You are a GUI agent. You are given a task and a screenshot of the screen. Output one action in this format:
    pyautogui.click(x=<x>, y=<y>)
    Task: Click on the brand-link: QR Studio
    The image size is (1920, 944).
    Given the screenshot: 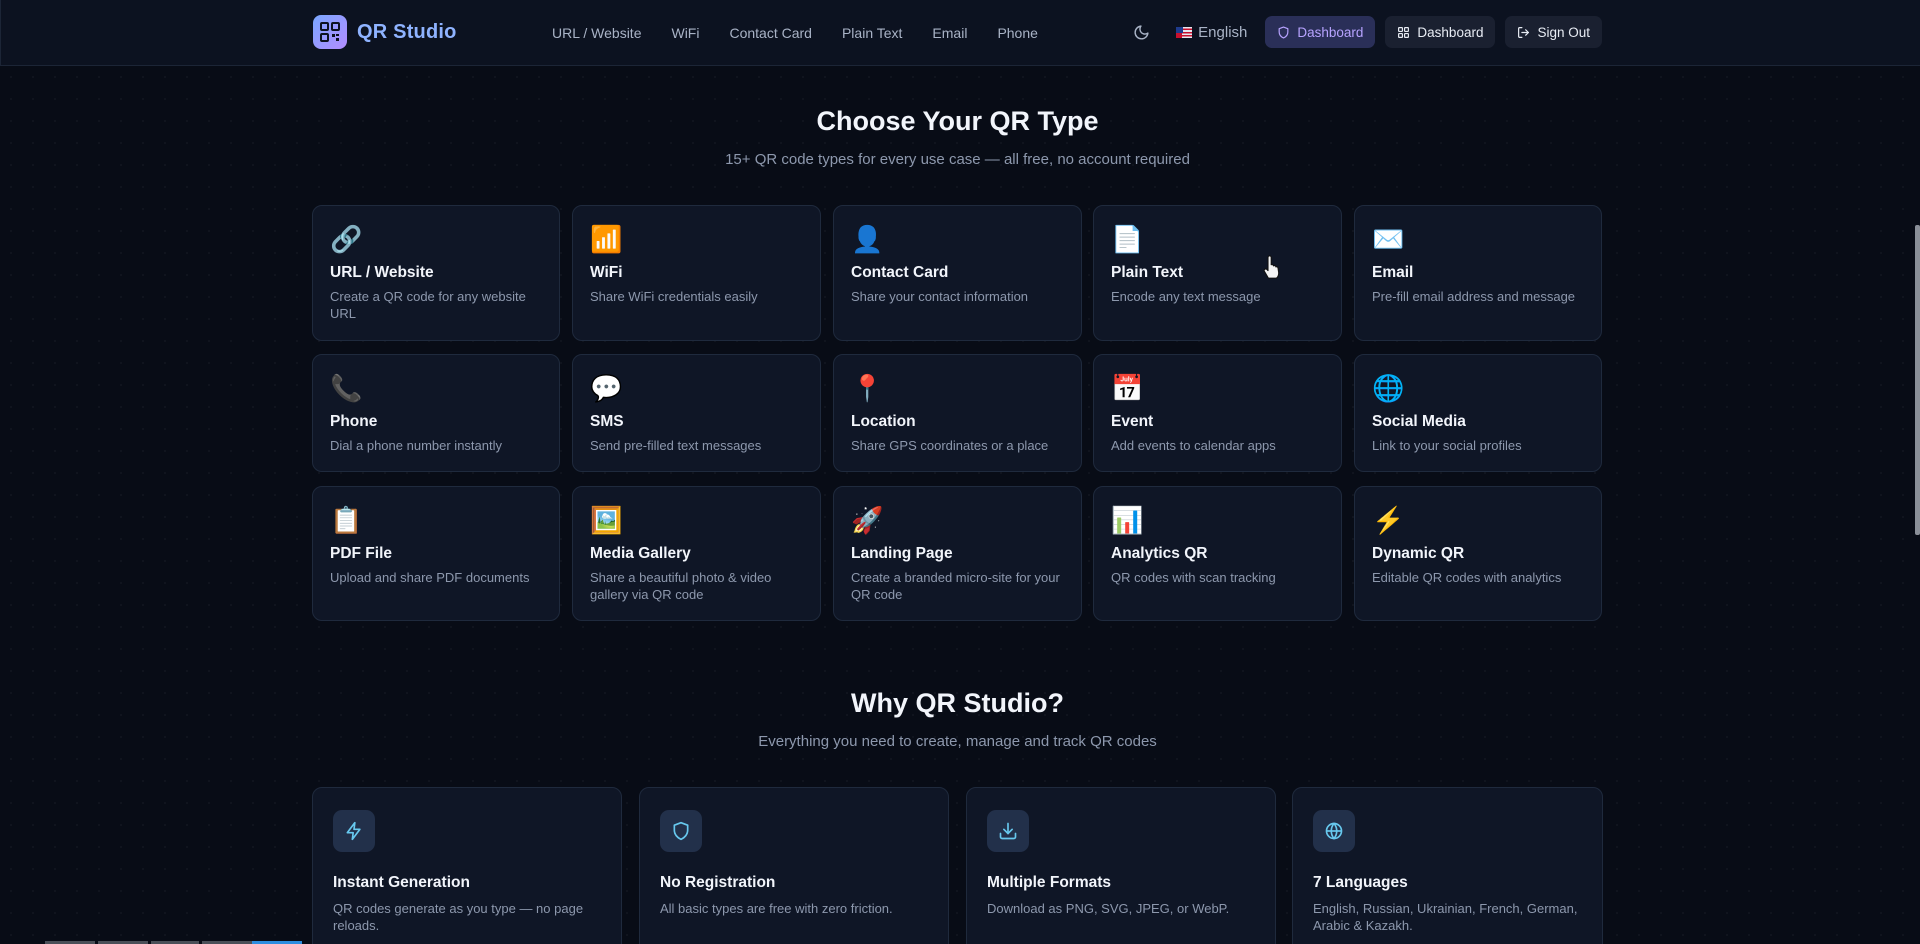 What is the action you would take?
    pyautogui.click(x=385, y=32)
    